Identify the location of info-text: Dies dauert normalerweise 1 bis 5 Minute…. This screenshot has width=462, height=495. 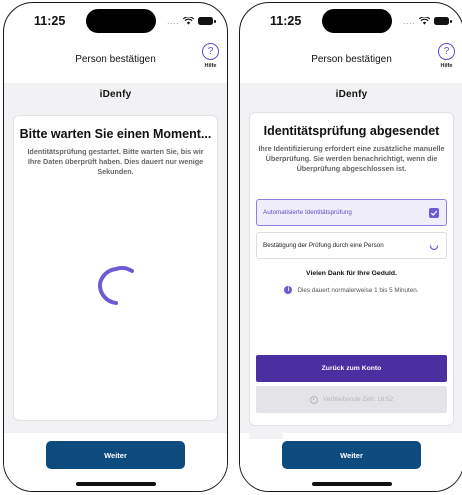
(358, 290).